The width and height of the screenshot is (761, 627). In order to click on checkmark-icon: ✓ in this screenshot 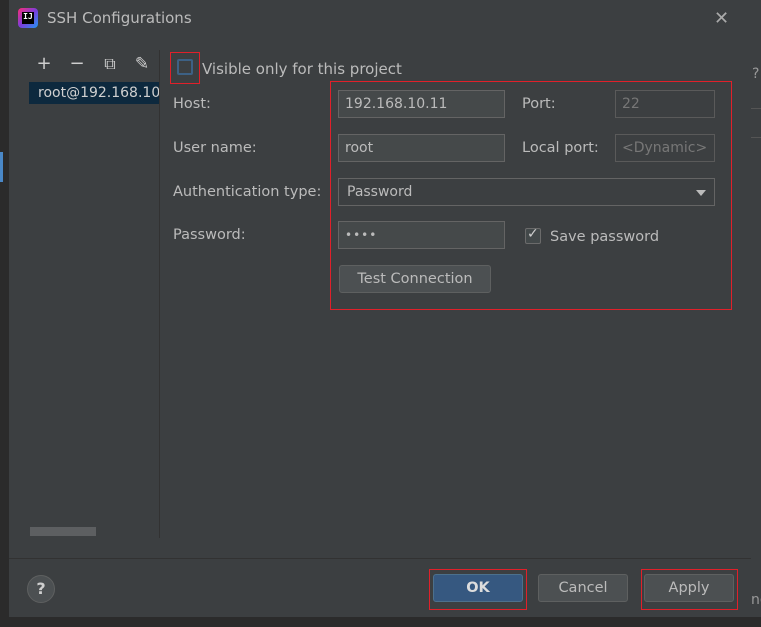, I will do `click(533, 234)`.